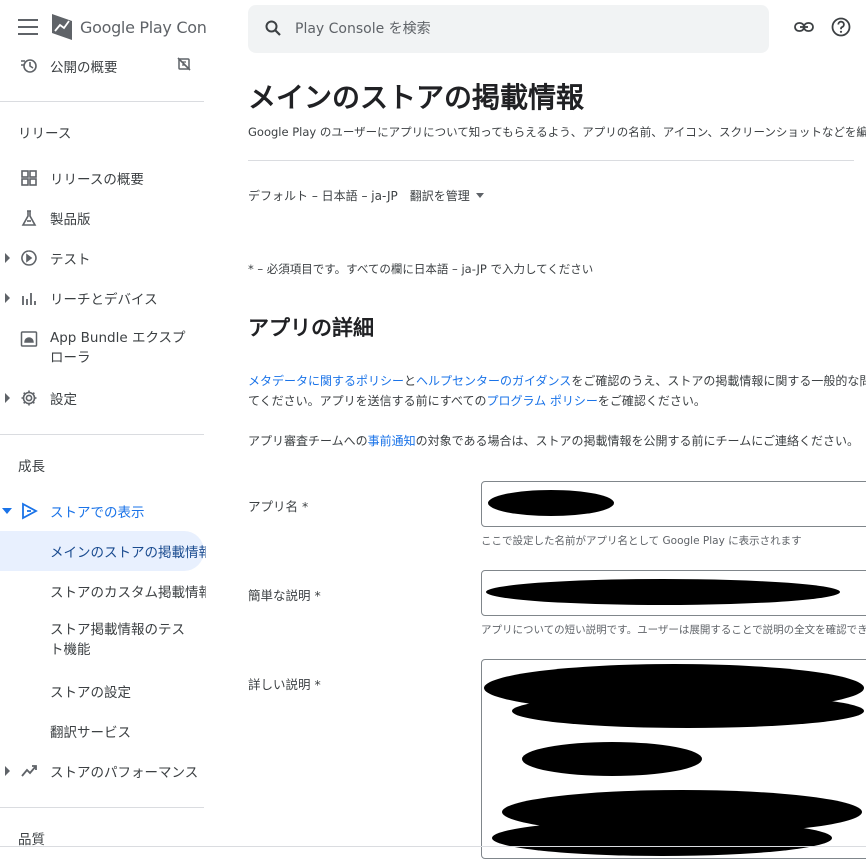 The height and width of the screenshot is (866, 866). What do you see at coordinates (28, 28) in the screenshot?
I see `menu-icon` at bounding box center [28, 28].